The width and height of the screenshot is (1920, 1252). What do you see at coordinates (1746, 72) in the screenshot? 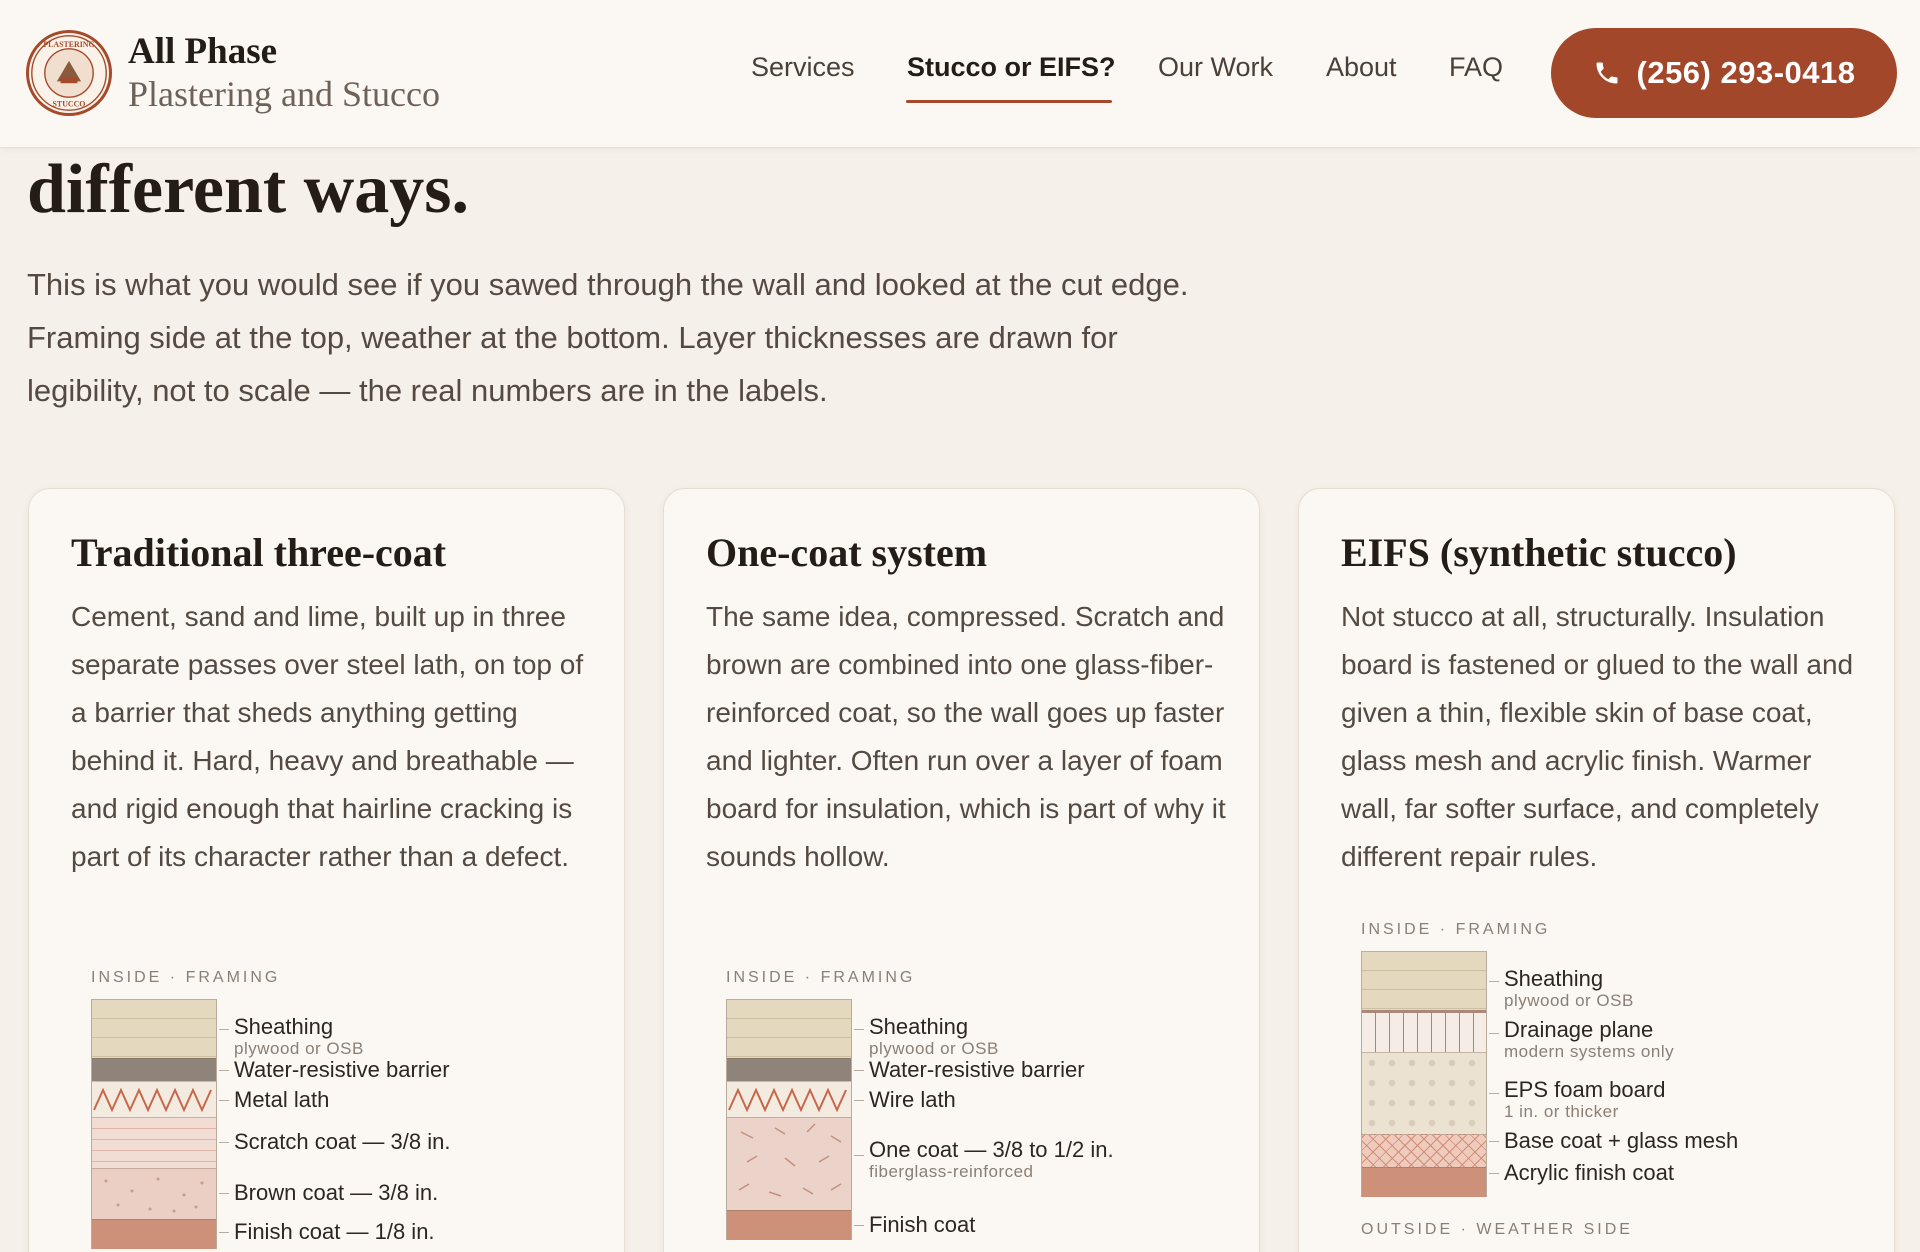
I see `phone-number: (256) 293-0418` at bounding box center [1746, 72].